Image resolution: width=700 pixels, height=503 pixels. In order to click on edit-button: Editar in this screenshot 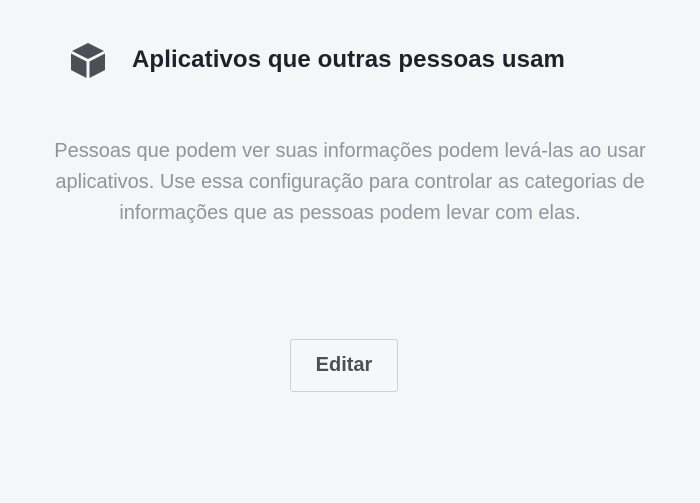, I will do `click(344, 365)`.